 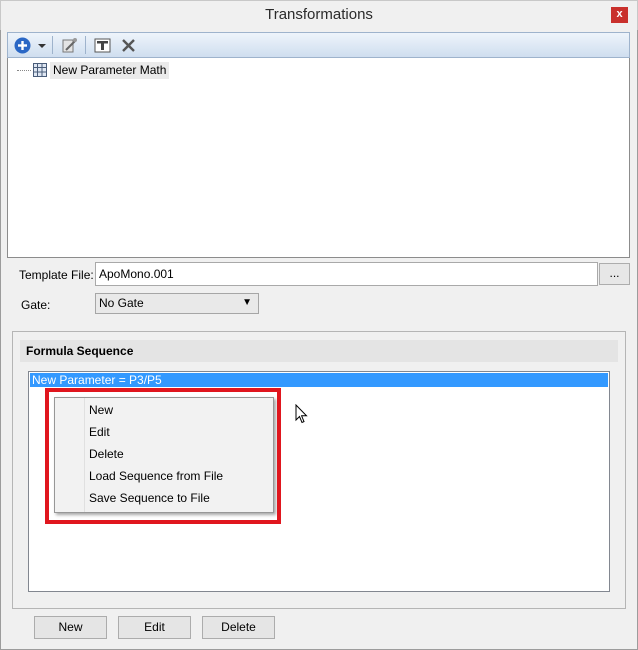 I want to click on tree-item-new-parameter-math: New Parameter Math, so click(x=110, y=70).